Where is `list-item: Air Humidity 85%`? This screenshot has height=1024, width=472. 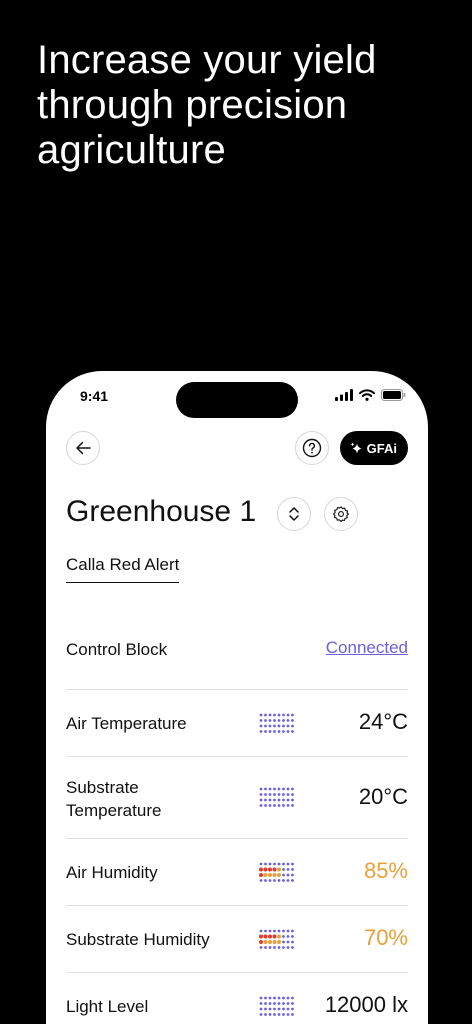
list-item: Air Humidity 85% is located at coordinates (237, 872).